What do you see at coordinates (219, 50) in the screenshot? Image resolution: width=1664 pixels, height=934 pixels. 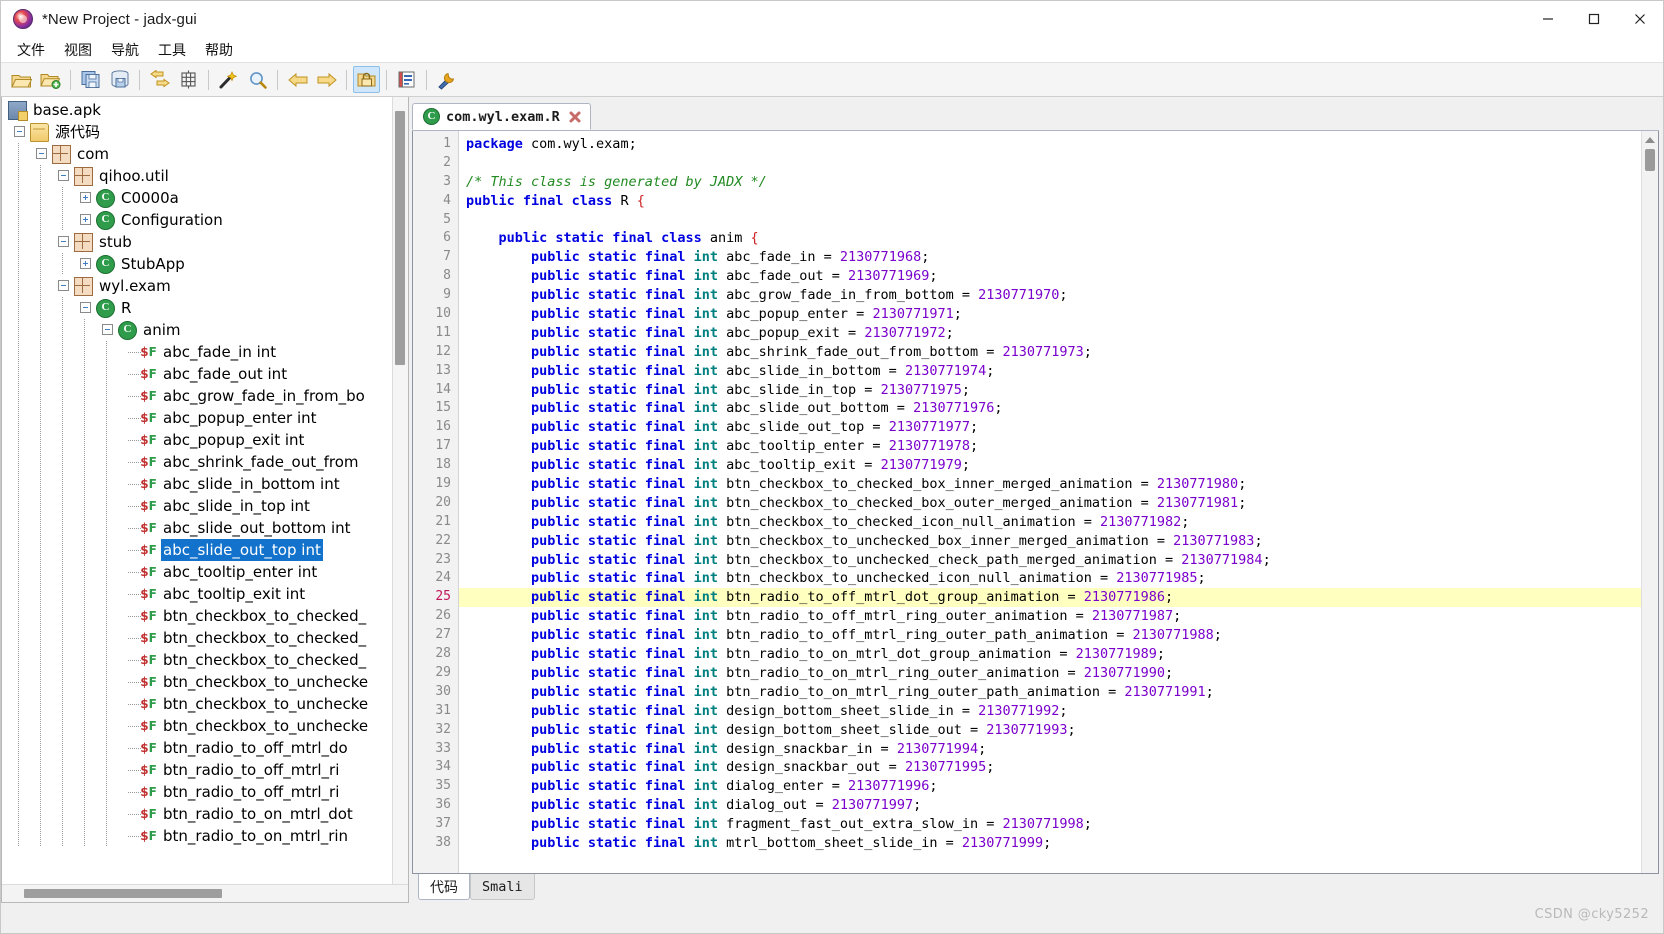 I see `menu-item-help: 帮助` at bounding box center [219, 50].